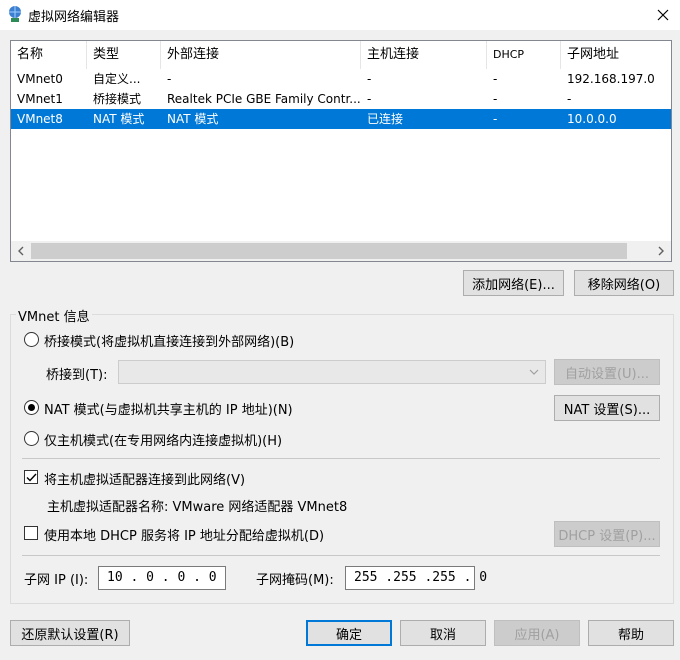 The height and width of the screenshot is (660, 680). Describe the element at coordinates (416, 578) in the screenshot. I see `subnet-mask-input: 255 .255 .255 . 0` at that location.